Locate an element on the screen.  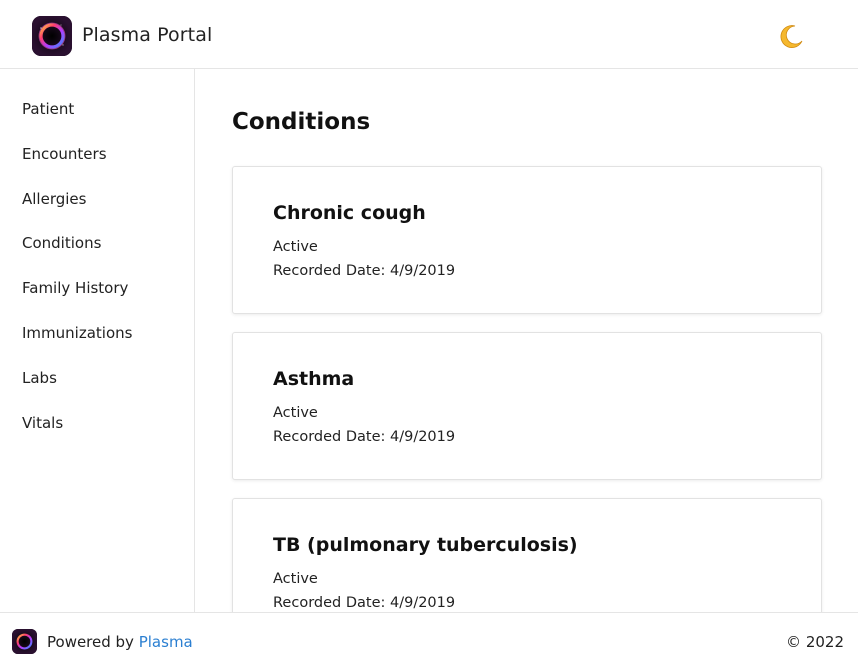
sidebar-item-vitals: Vitals is located at coordinates (42, 423).